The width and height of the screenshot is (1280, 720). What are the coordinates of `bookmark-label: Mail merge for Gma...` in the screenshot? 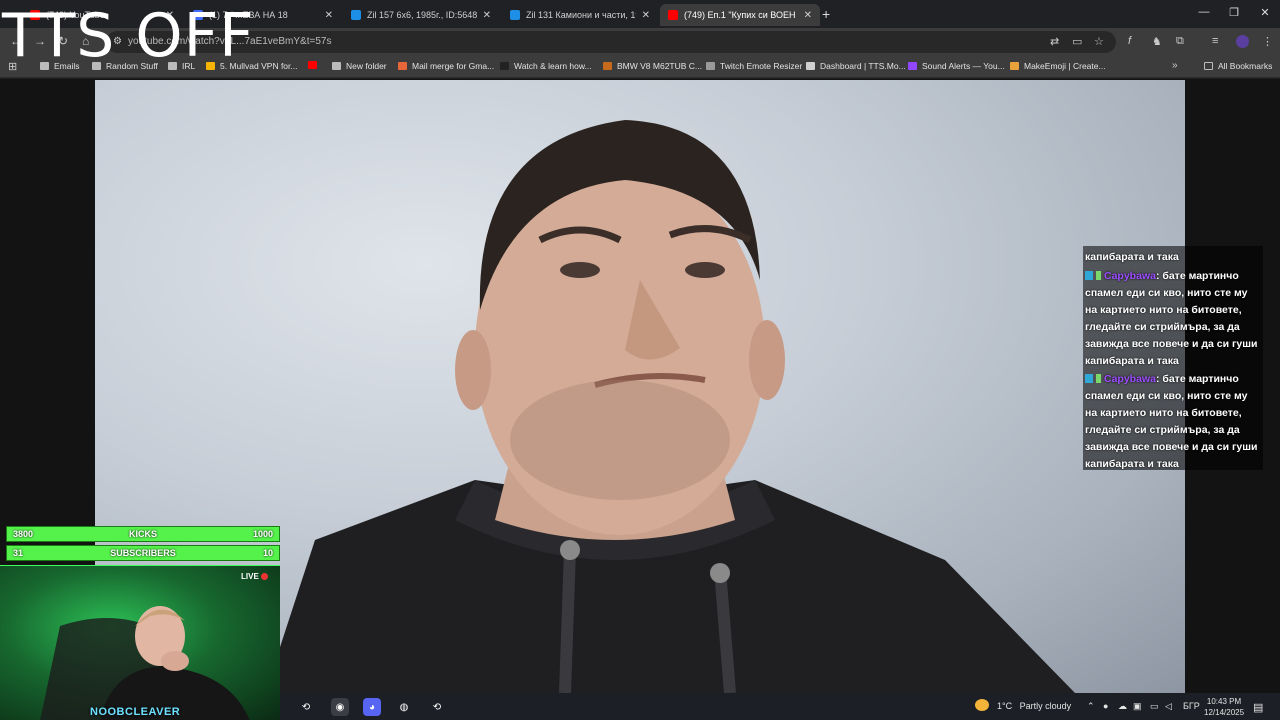 It's located at (453, 66).